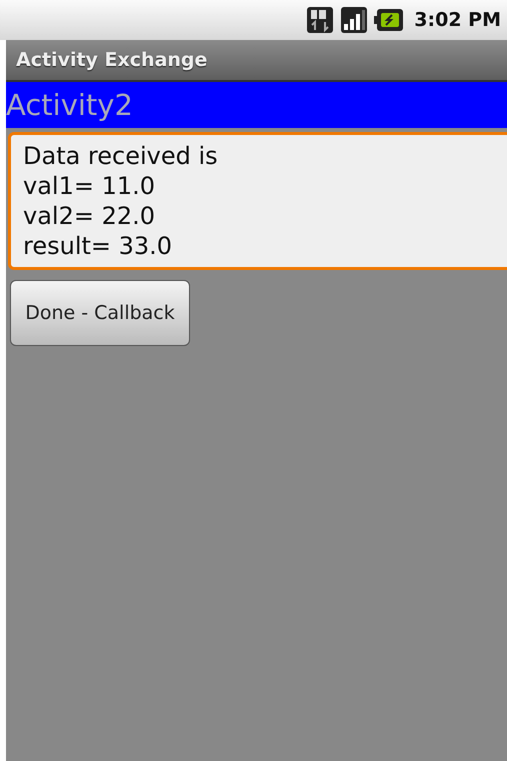 Image resolution: width=507 pixels, height=761 pixels. What do you see at coordinates (69, 105) in the screenshot?
I see `header-text: Activity2` at bounding box center [69, 105].